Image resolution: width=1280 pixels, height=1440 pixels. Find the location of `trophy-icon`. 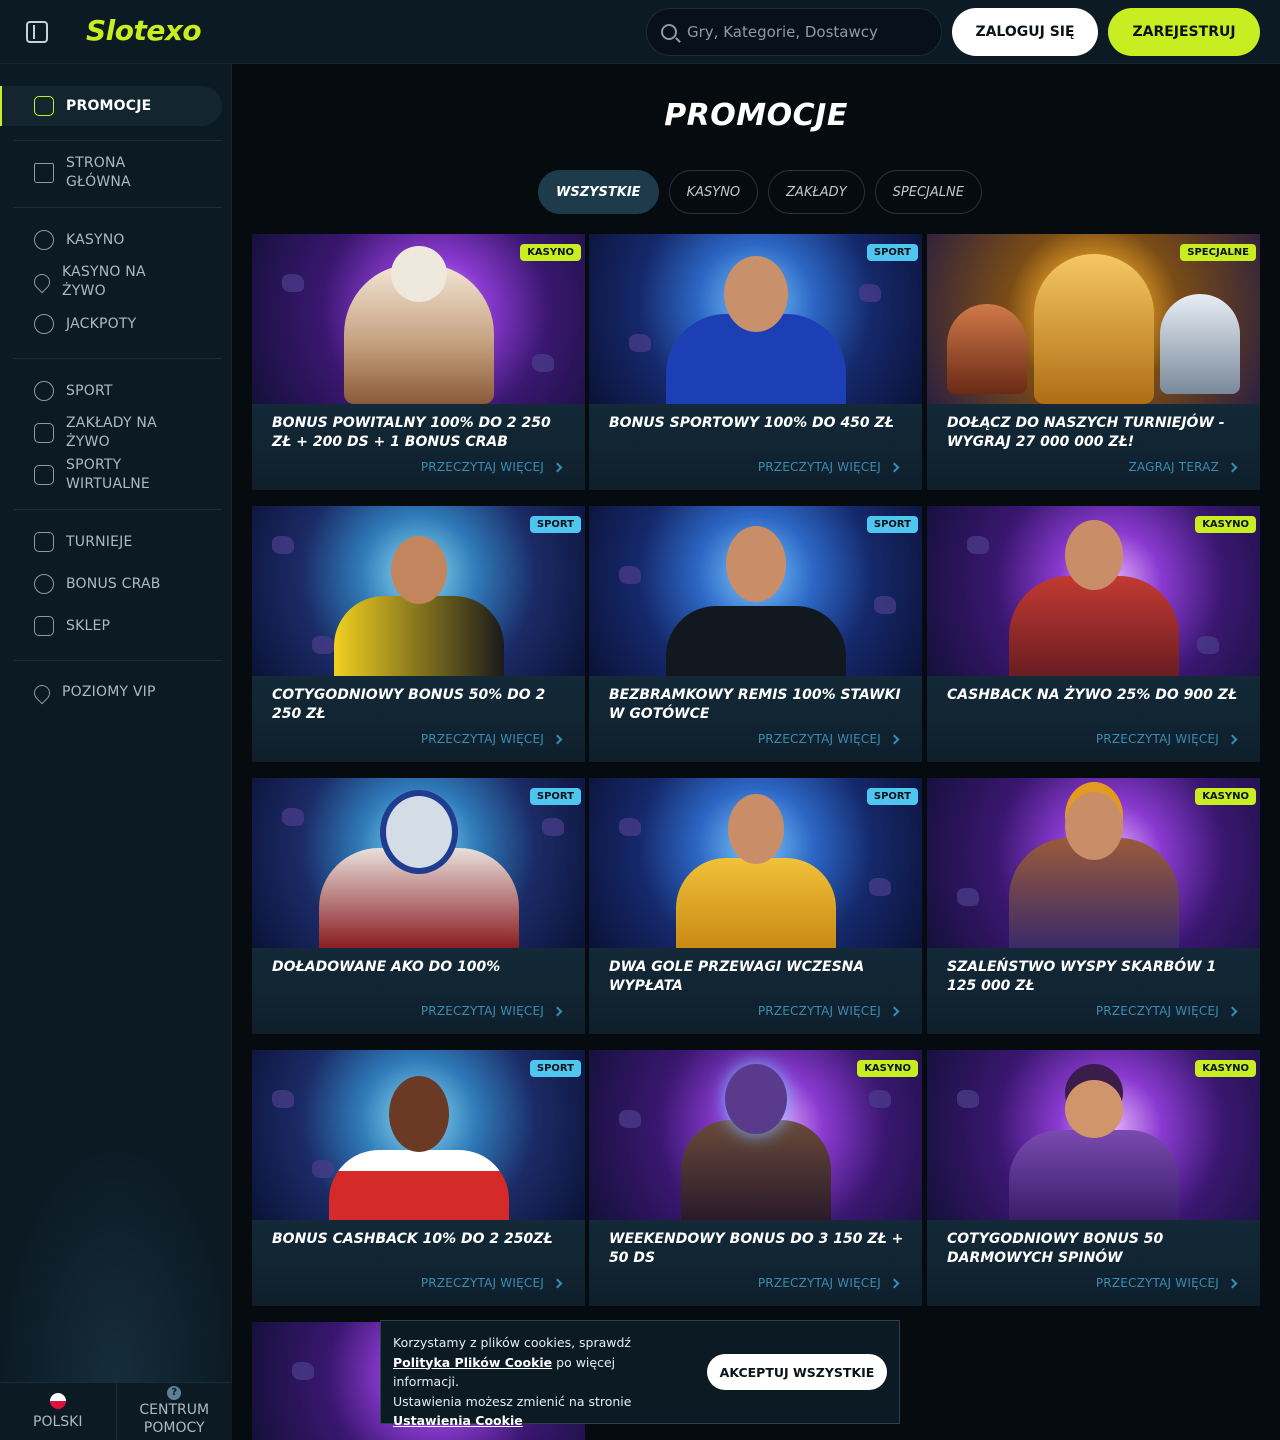

trophy-icon is located at coordinates (44, 542).